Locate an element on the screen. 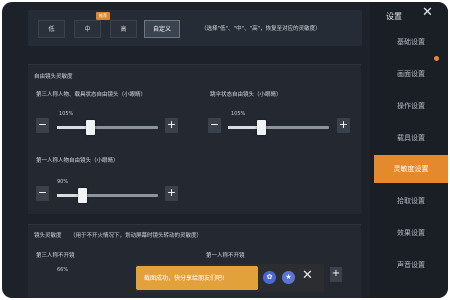  parachute-plus-button: + is located at coordinates (343, 125).